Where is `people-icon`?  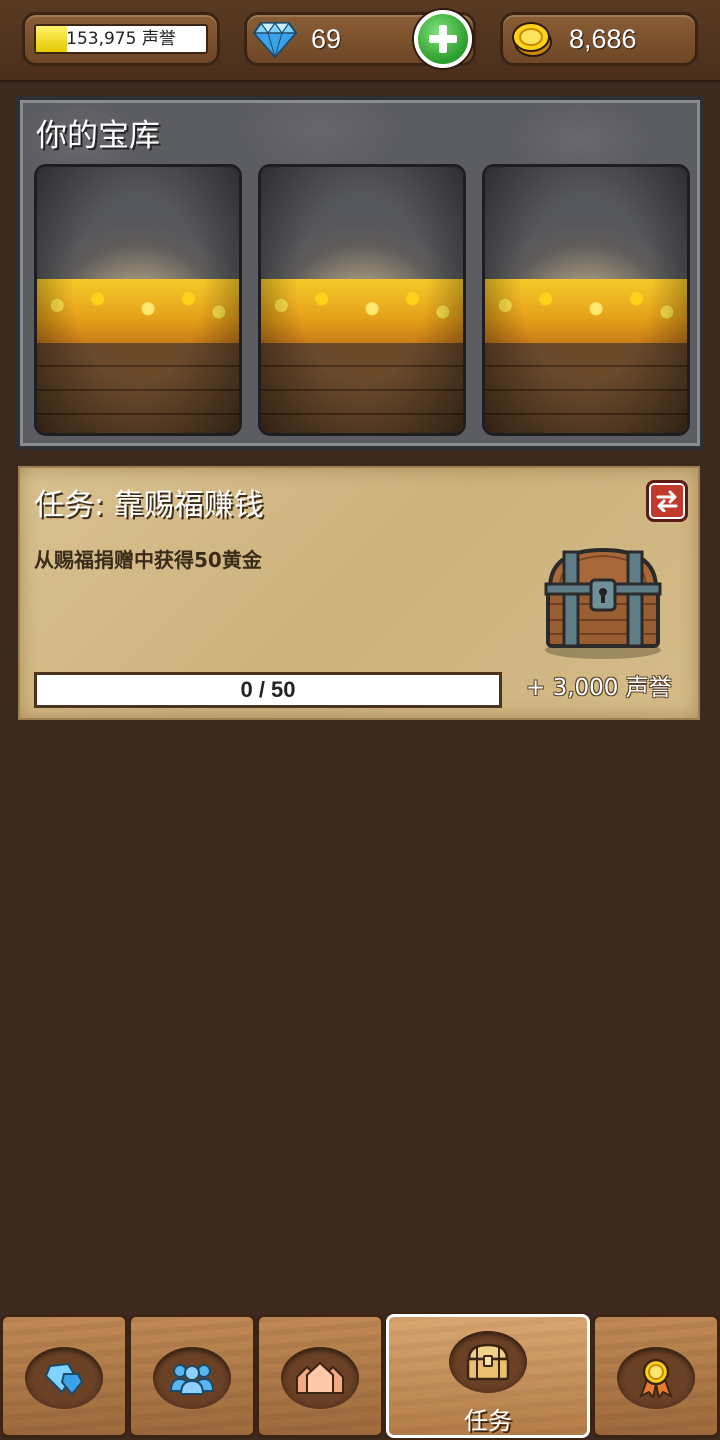
people-icon is located at coordinates (192, 1379).